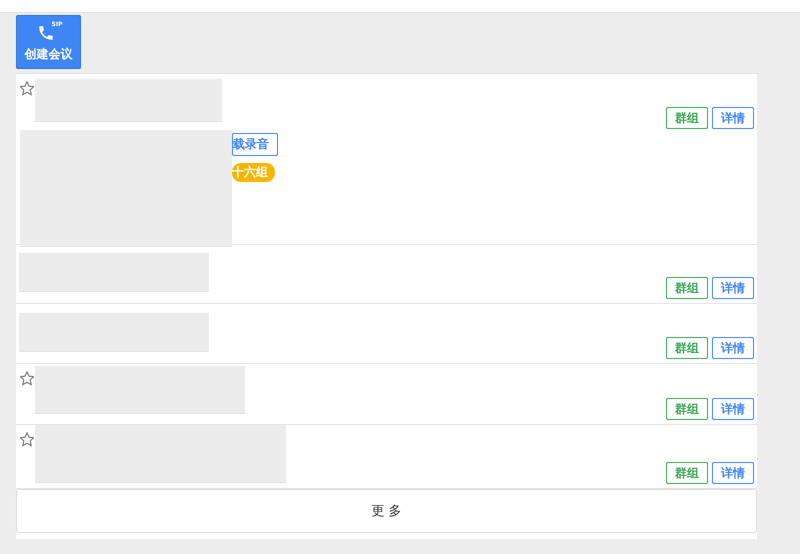  What do you see at coordinates (386, 511) in the screenshot?
I see `more-button: 更 多` at bounding box center [386, 511].